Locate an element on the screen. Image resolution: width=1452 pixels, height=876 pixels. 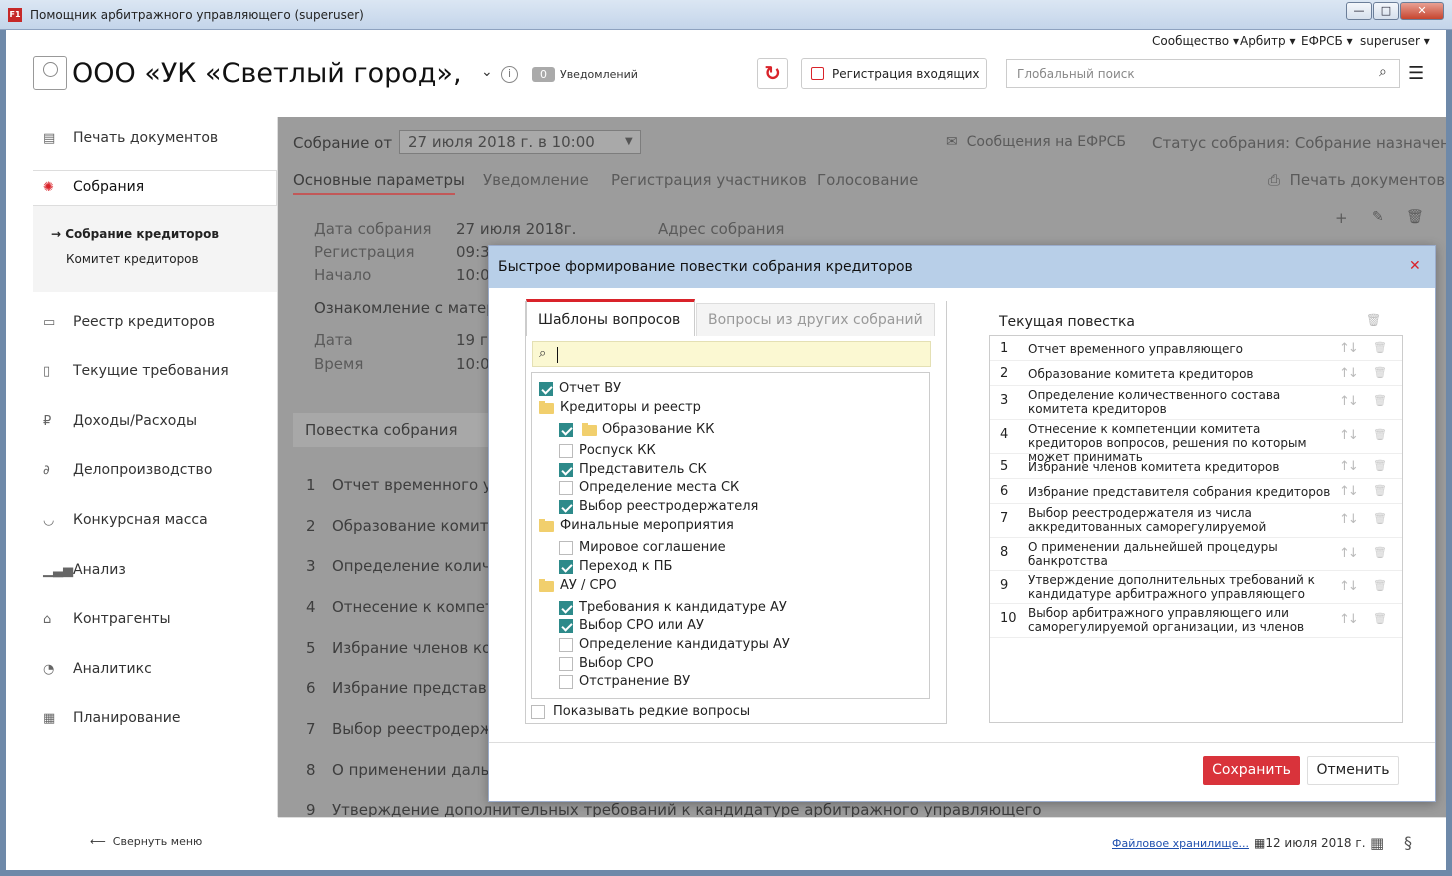
tab-notification: Уведомление is located at coordinates (536, 180).